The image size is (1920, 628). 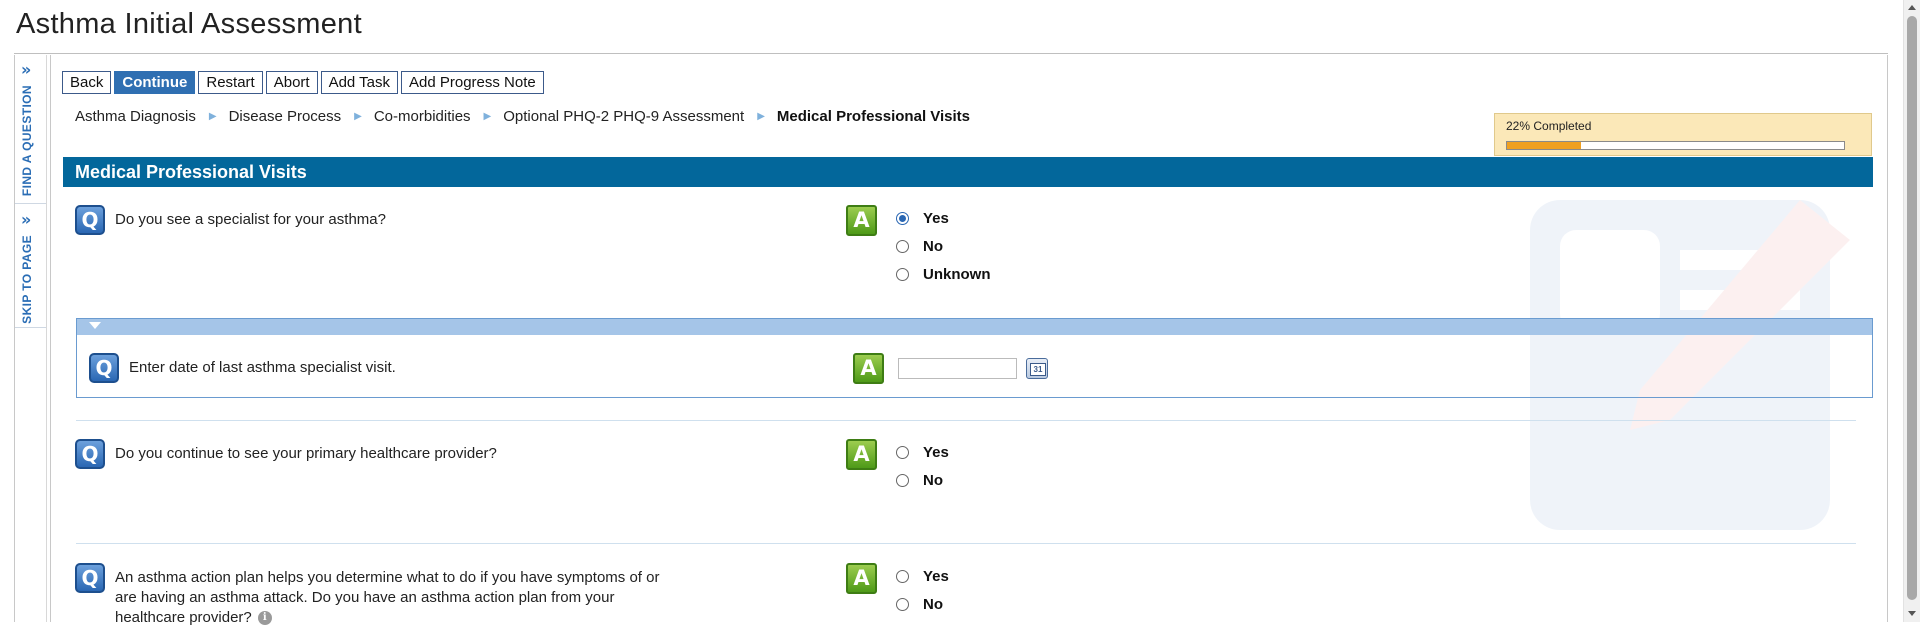 What do you see at coordinates (27, 279) in the screenshot?
I see `skip-to-page-label: SKIP TO PAGE` at bounding box center [27, 279].